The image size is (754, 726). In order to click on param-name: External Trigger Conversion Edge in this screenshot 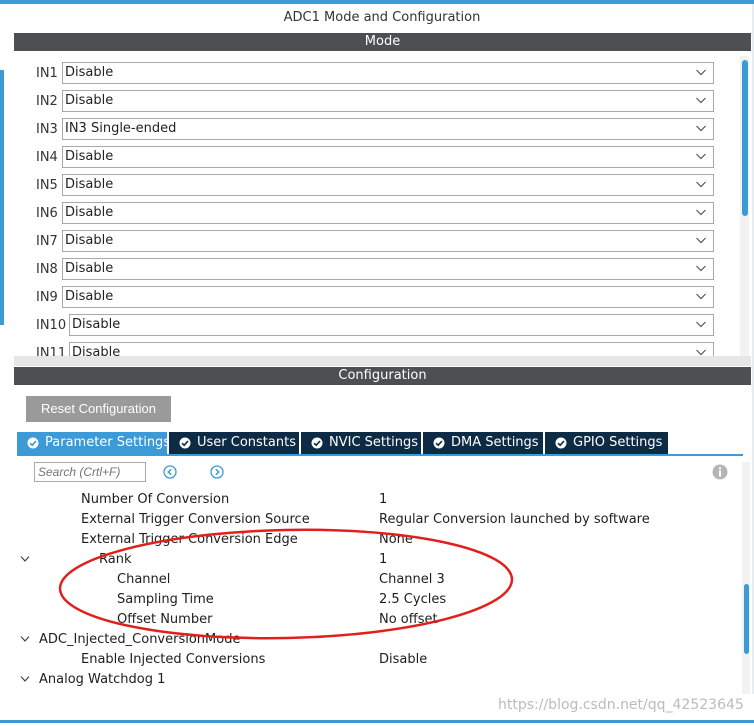, I will do `click(189, 539)`.